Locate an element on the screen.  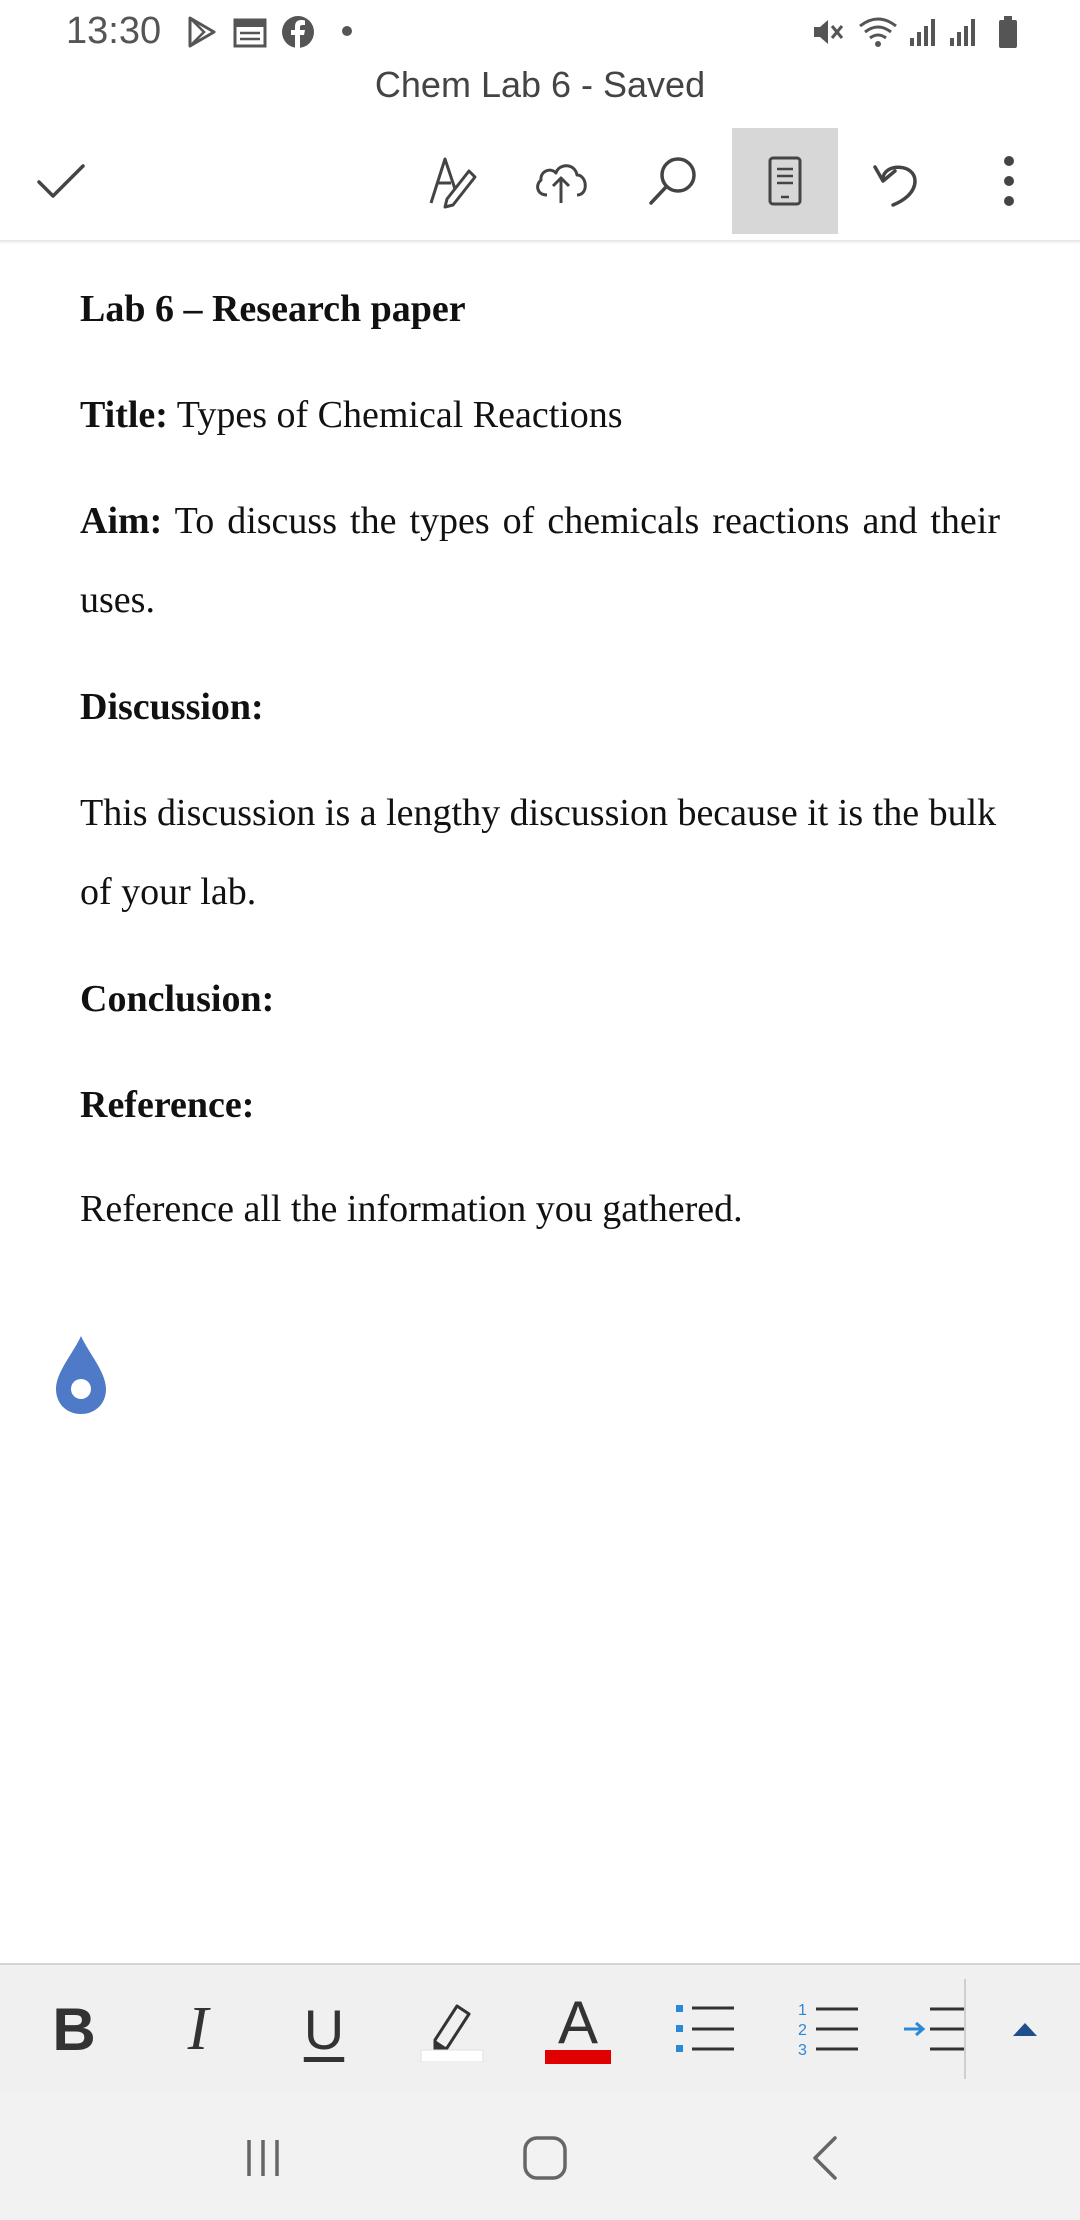
more-options-button is located at coordinates (1009, 181).